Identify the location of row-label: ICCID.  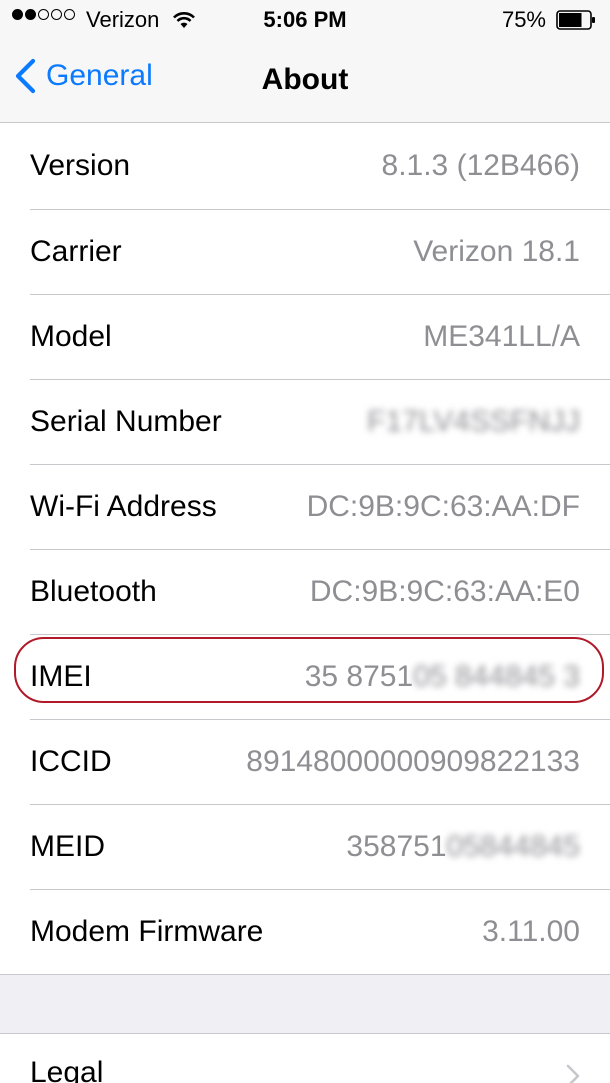
(71, 761).